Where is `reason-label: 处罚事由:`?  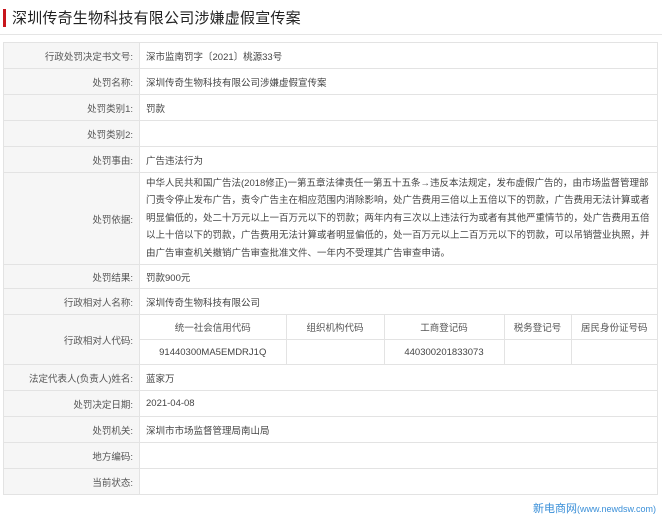 reason-label: 处罚事由: is located at coordinates (71, 159).